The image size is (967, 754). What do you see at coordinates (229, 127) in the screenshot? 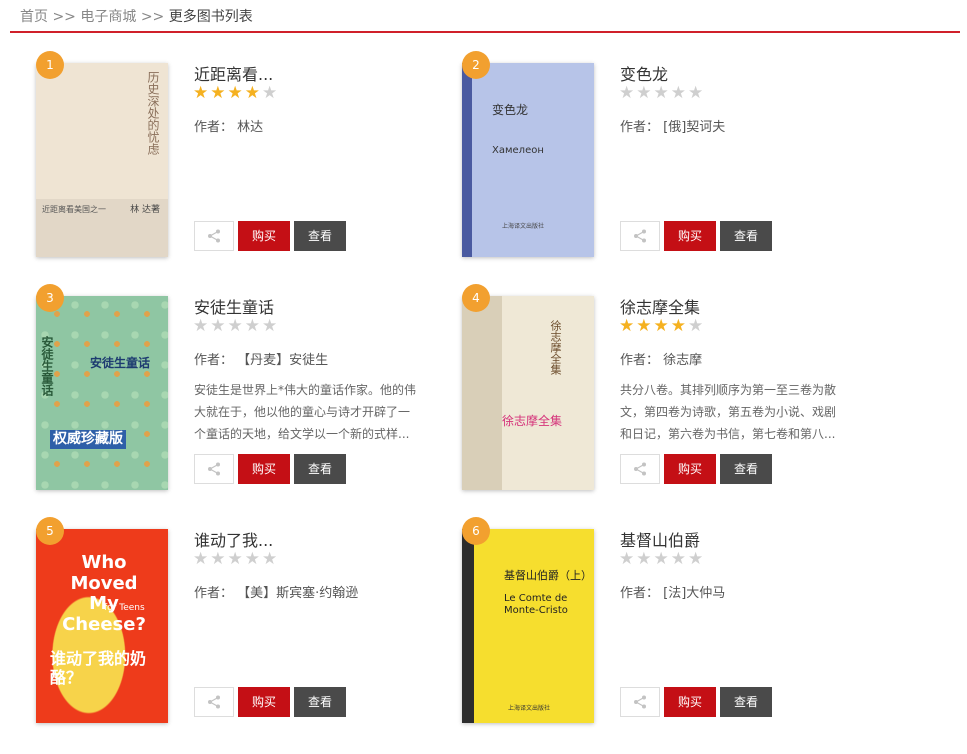
I see `book-author: 作者： 林达` at bounding box center [229, 127].